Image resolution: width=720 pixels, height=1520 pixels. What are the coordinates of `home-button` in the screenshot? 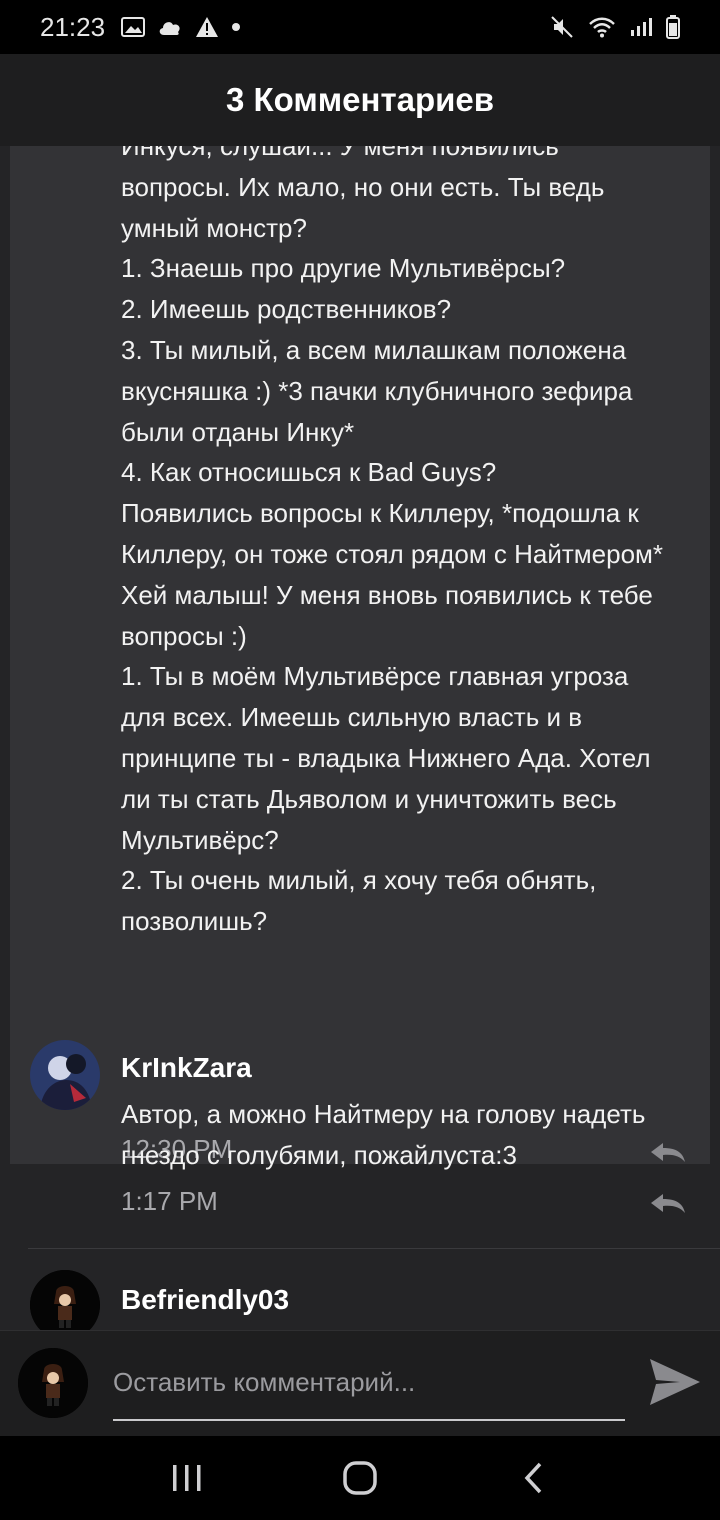 It's located at (360, 1478).